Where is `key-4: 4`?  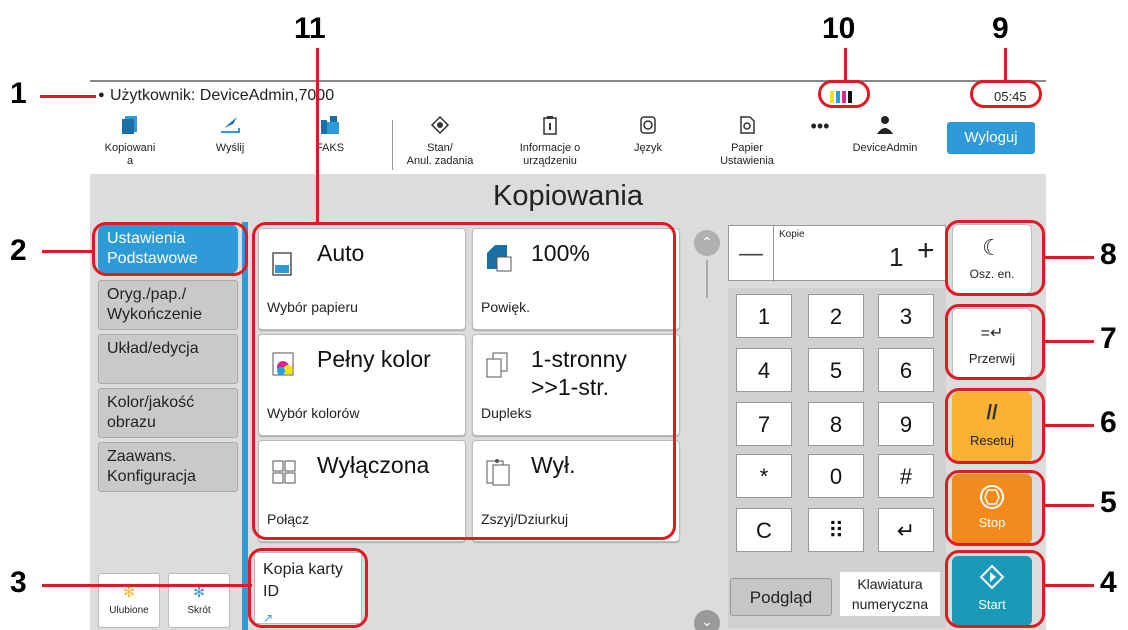 key-4: 4 is located at coordinates (764, 370).